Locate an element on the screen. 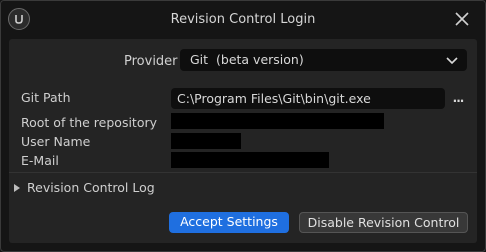  accept-settings-button: Accept Settings is located at coordinates (229, 222).